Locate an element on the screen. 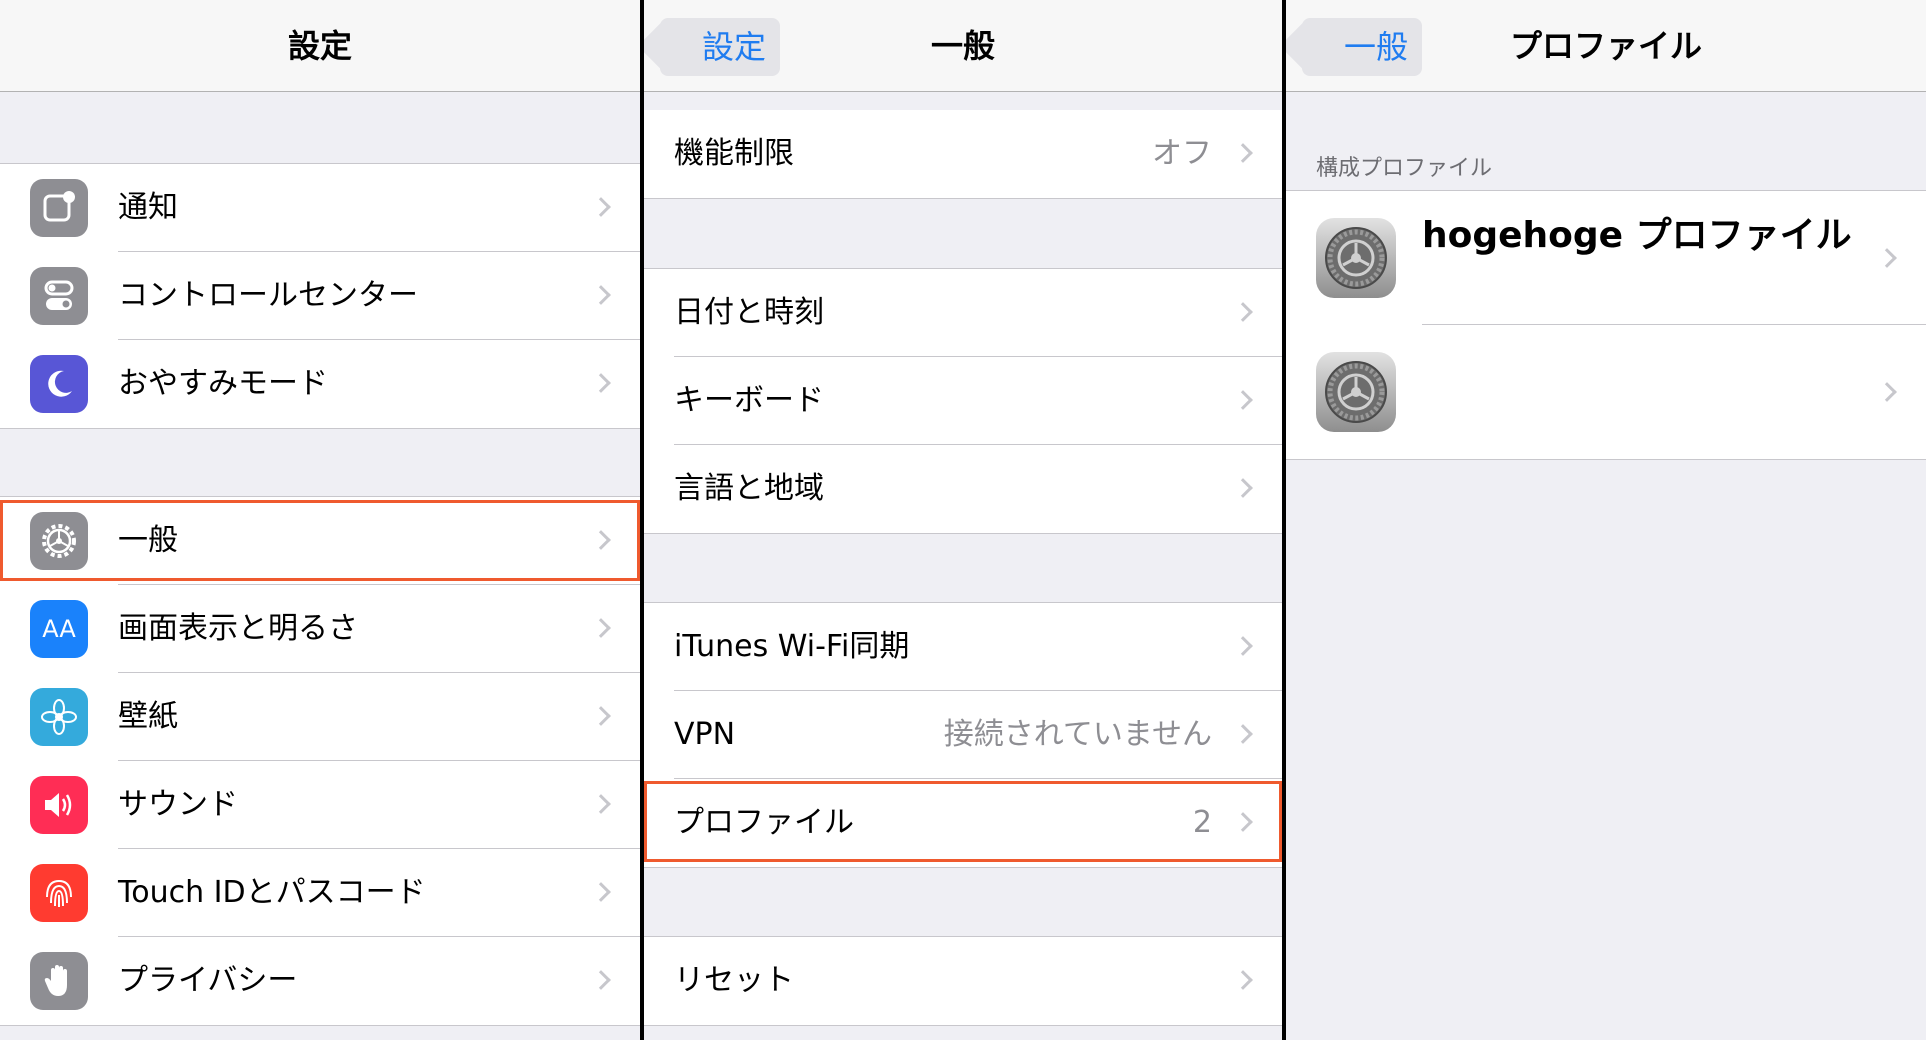 This screenshot has height=1040, width=1926. settings-row-touch-id: Touch IDとパスコード is located at coordinates (320, 893).